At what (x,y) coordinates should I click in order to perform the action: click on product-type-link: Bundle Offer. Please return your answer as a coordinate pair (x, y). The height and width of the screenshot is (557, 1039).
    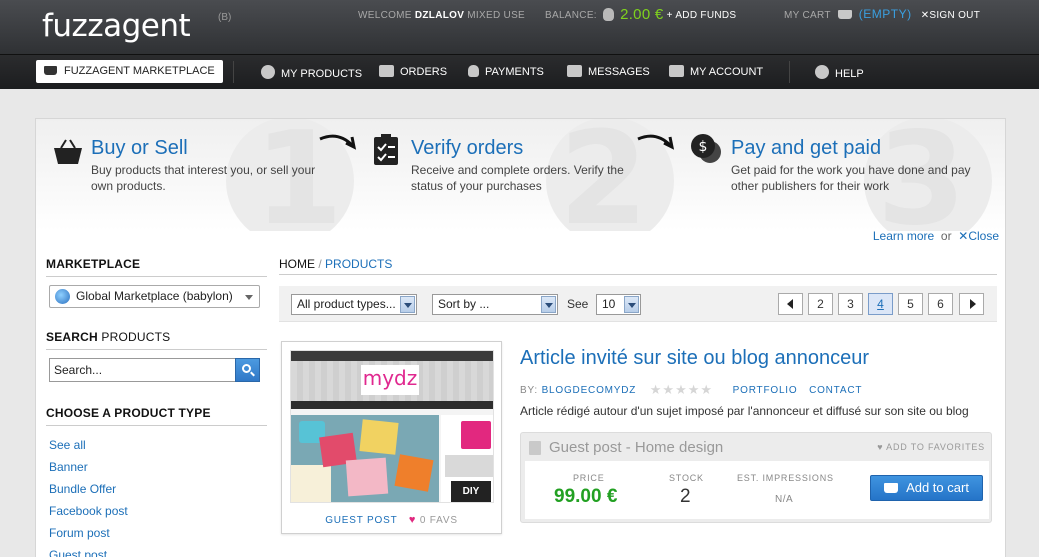
    Looking at the image, I should click on (82, 489).